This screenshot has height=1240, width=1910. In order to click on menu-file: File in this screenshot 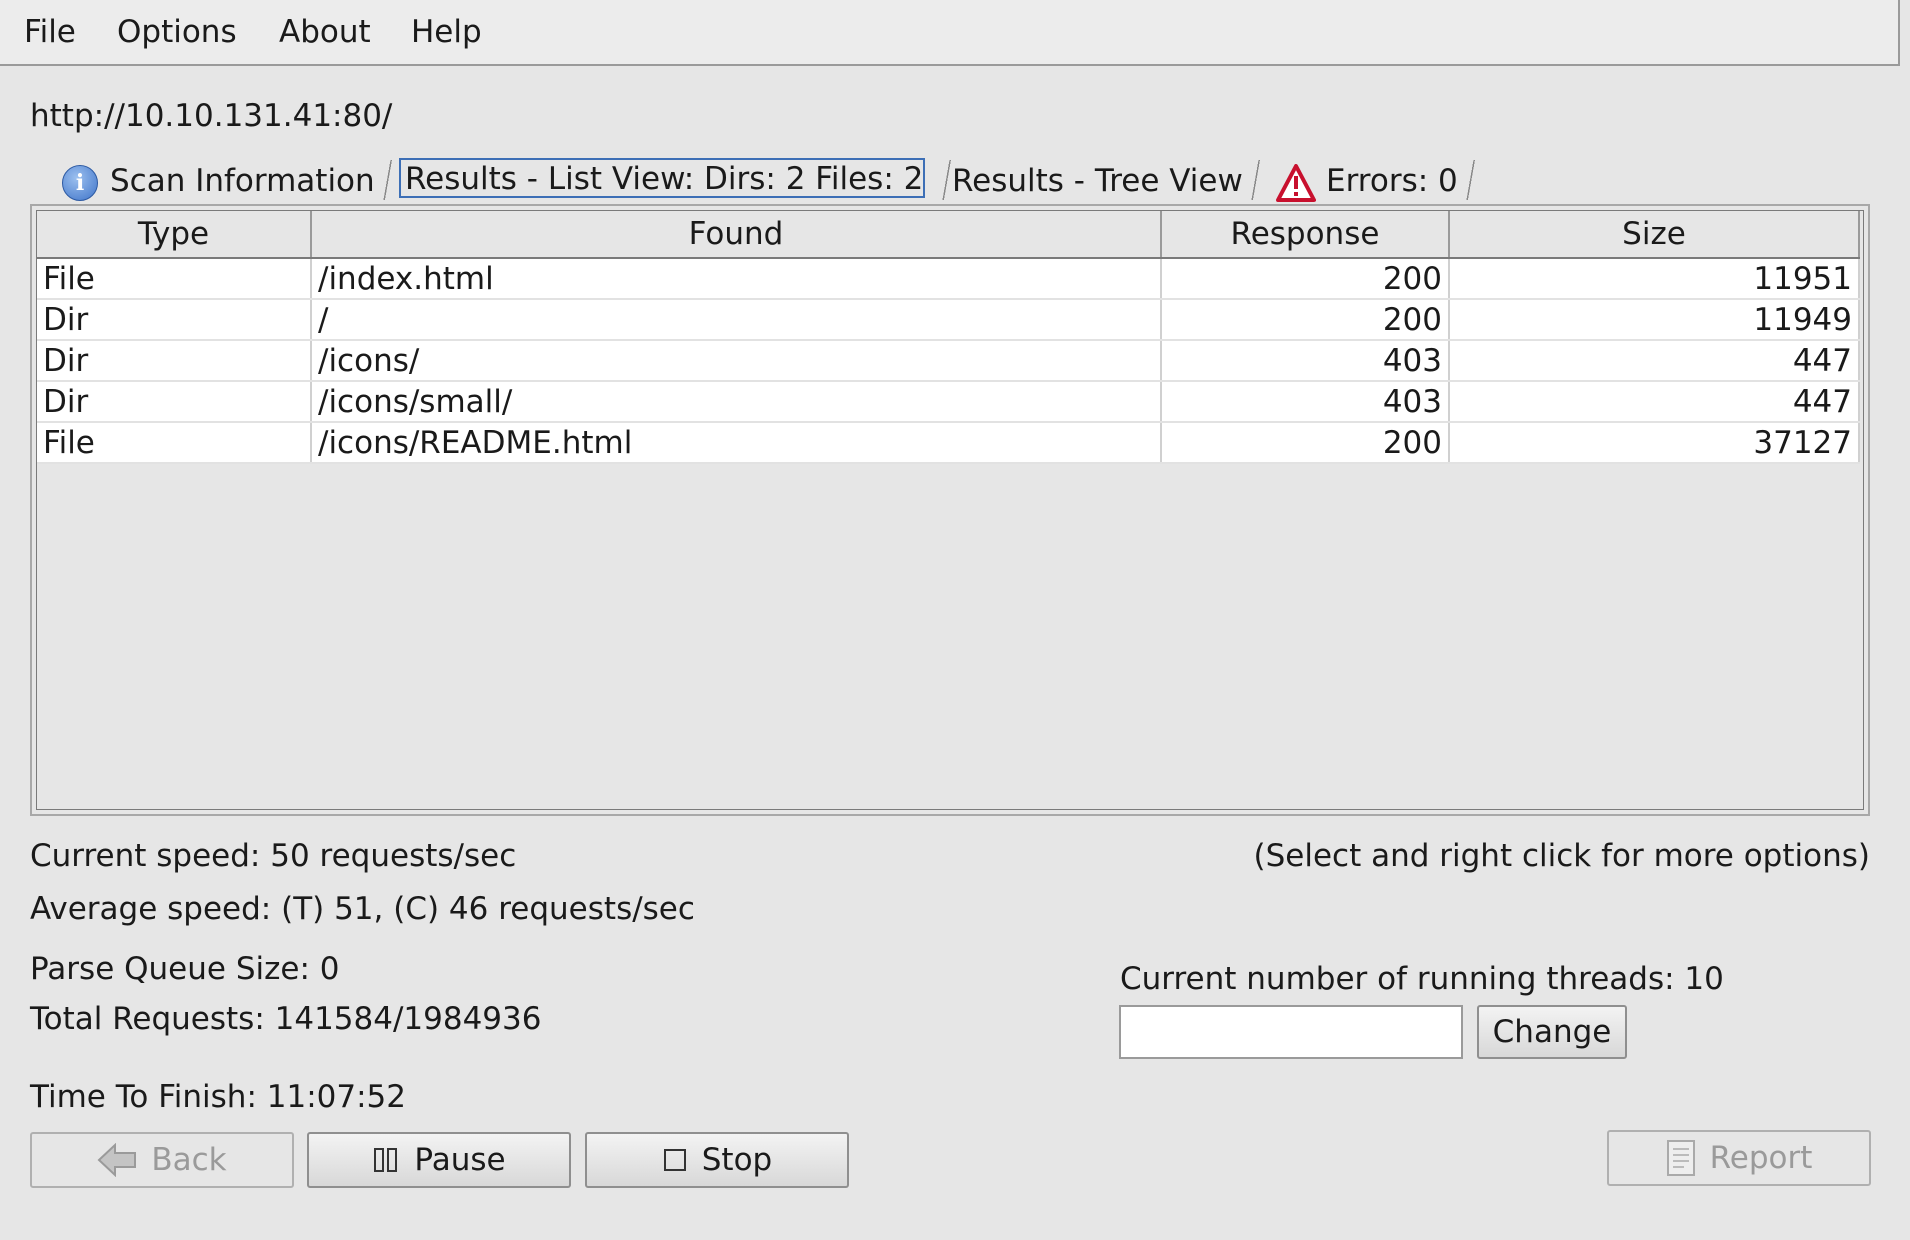, I will do `click(50, 32)`.